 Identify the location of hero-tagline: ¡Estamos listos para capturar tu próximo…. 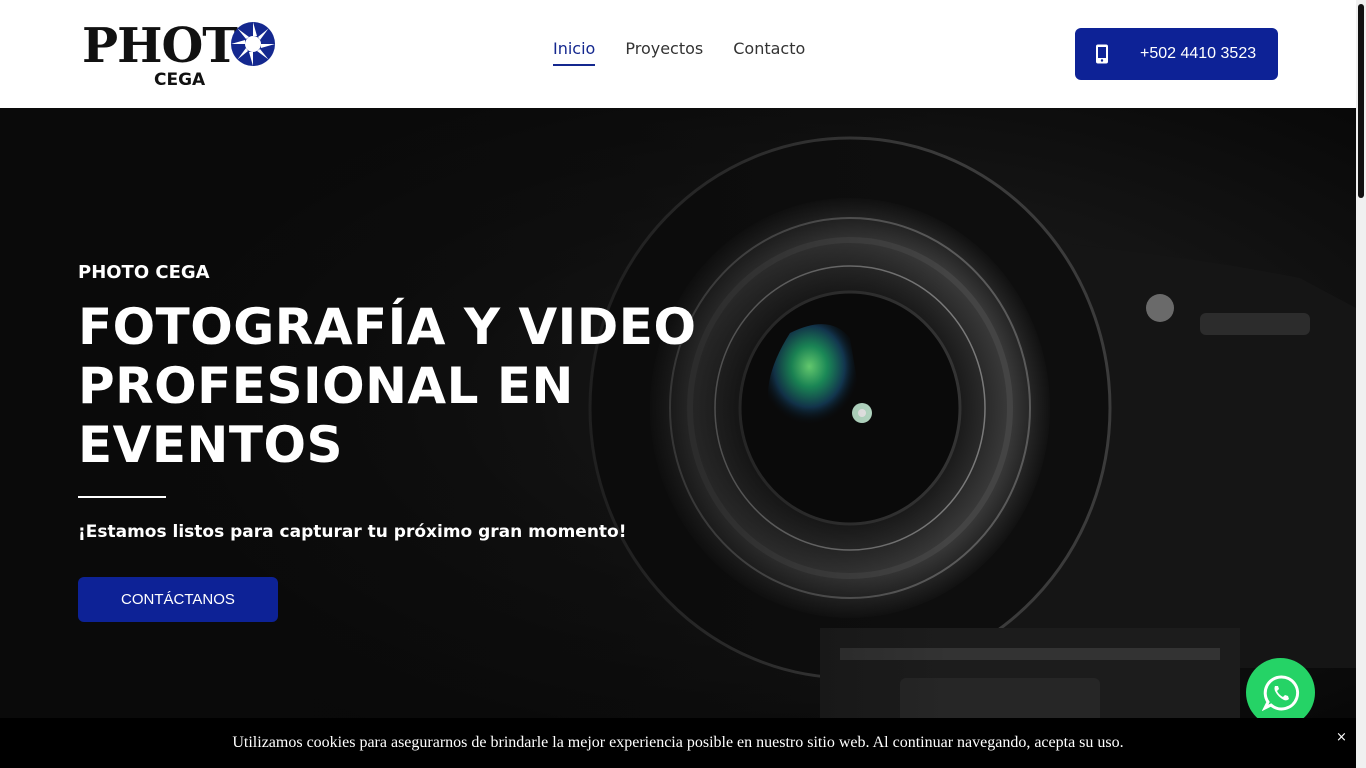
(352, 532).